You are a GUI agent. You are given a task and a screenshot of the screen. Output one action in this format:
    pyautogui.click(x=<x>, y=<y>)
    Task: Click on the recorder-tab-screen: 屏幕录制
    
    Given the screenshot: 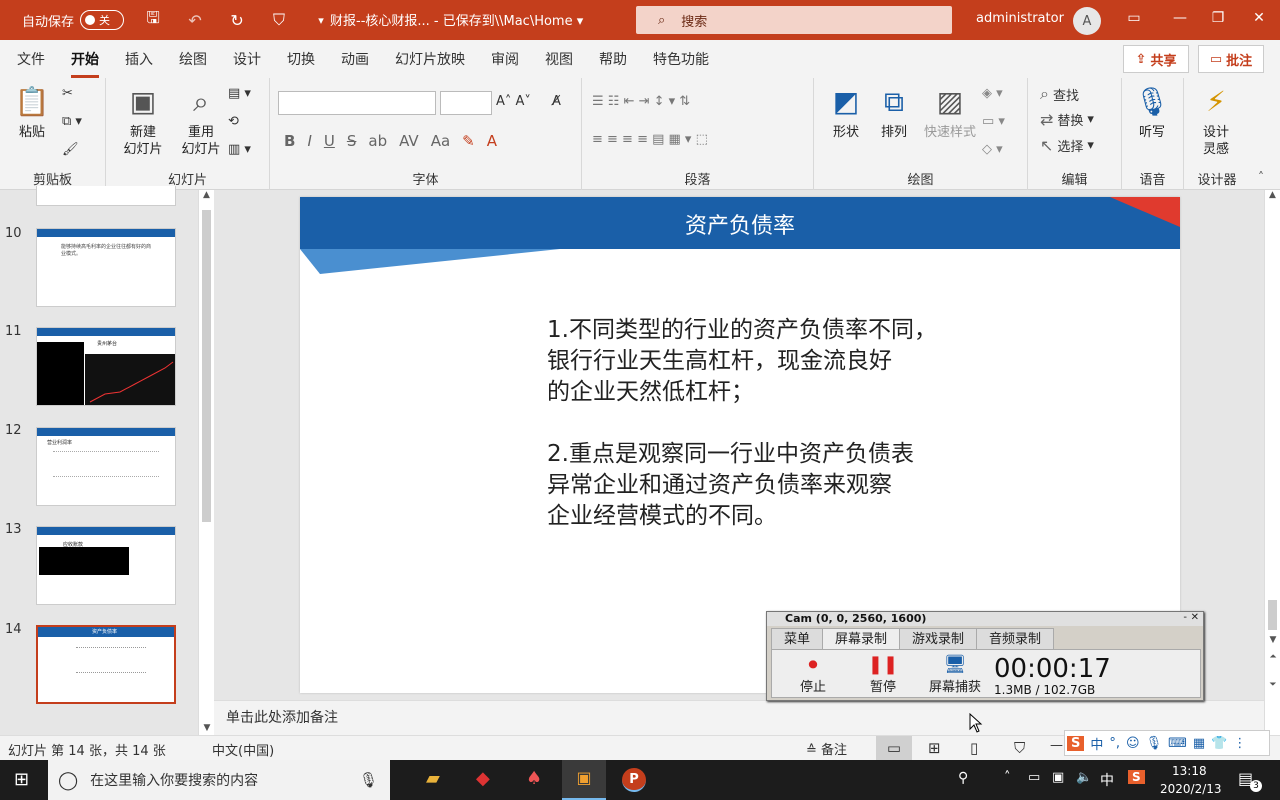 What is the action you would take?
    pyautogui.click(x=861, y=639)
    